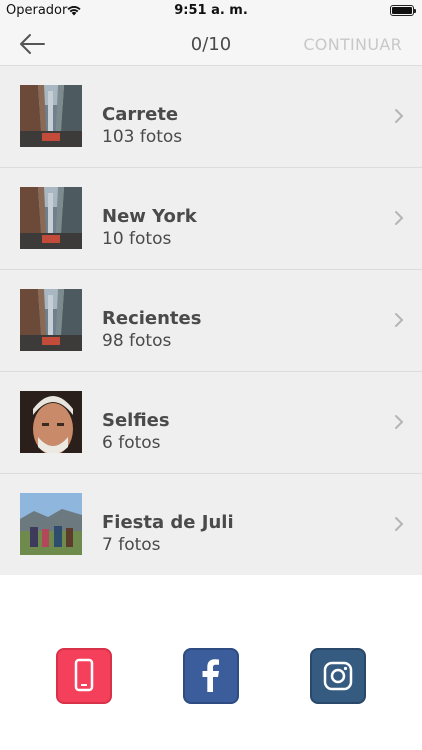  What do you see at coordinates (211, 423) in the screenshot?
I see `album-row-selfies: Selfies 6 fotos` at bounding box center [211, 423].